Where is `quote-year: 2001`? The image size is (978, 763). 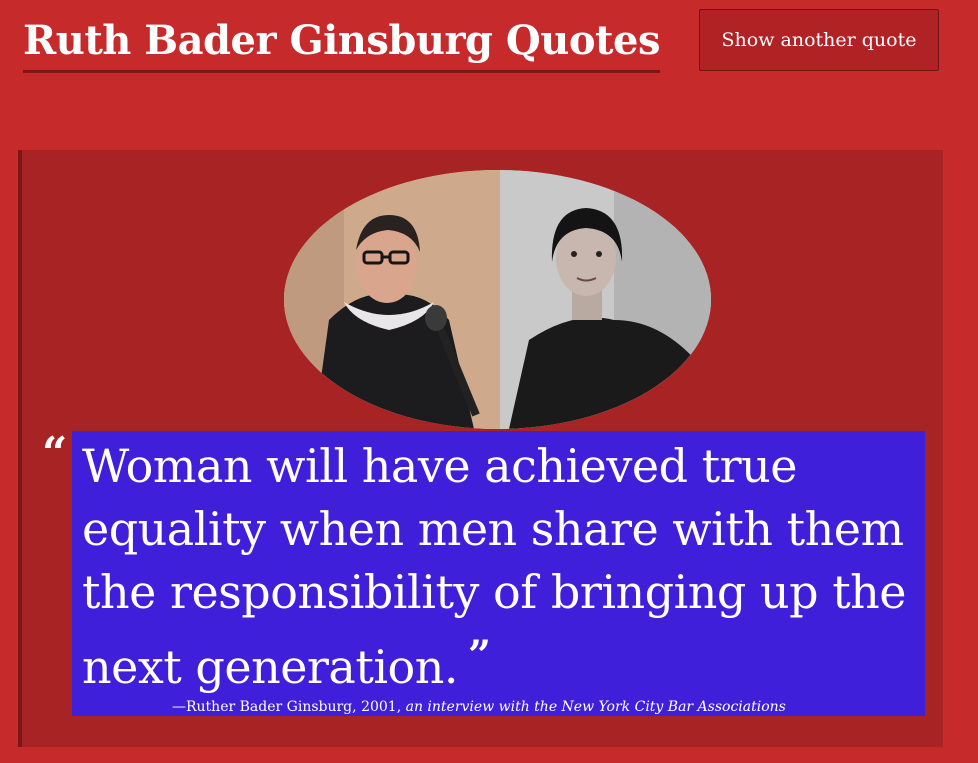 quote-year: 2001 is located at coordinates (379, 707).